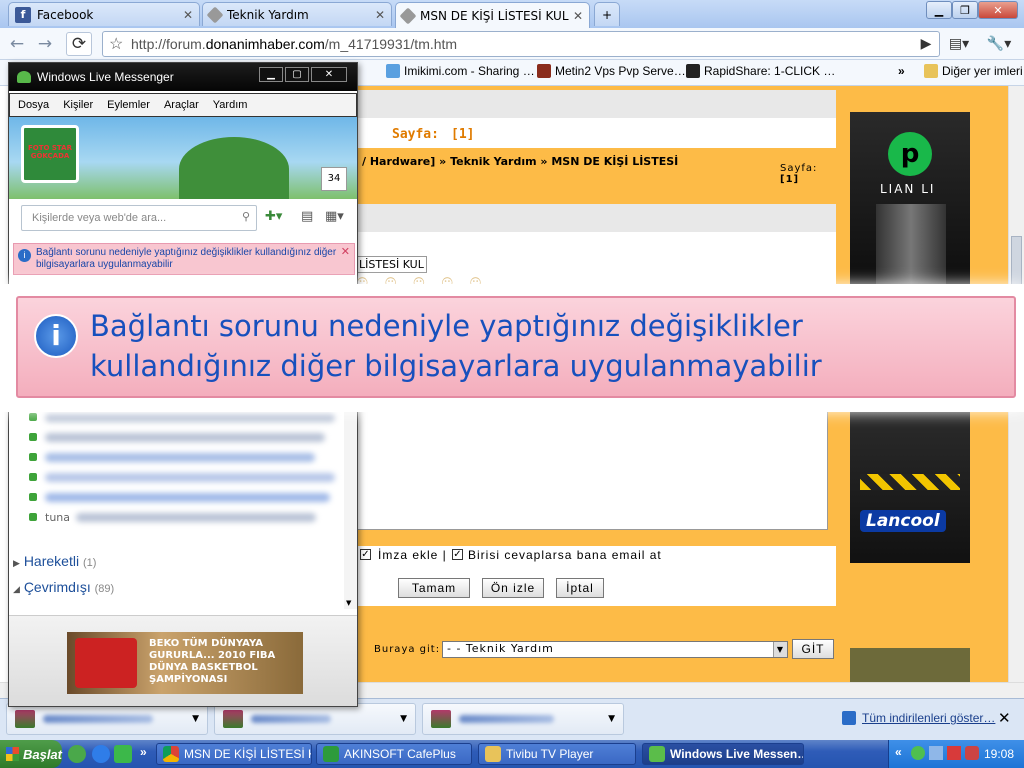  I want to click on cancel-button: İptal, so click(580, 588).